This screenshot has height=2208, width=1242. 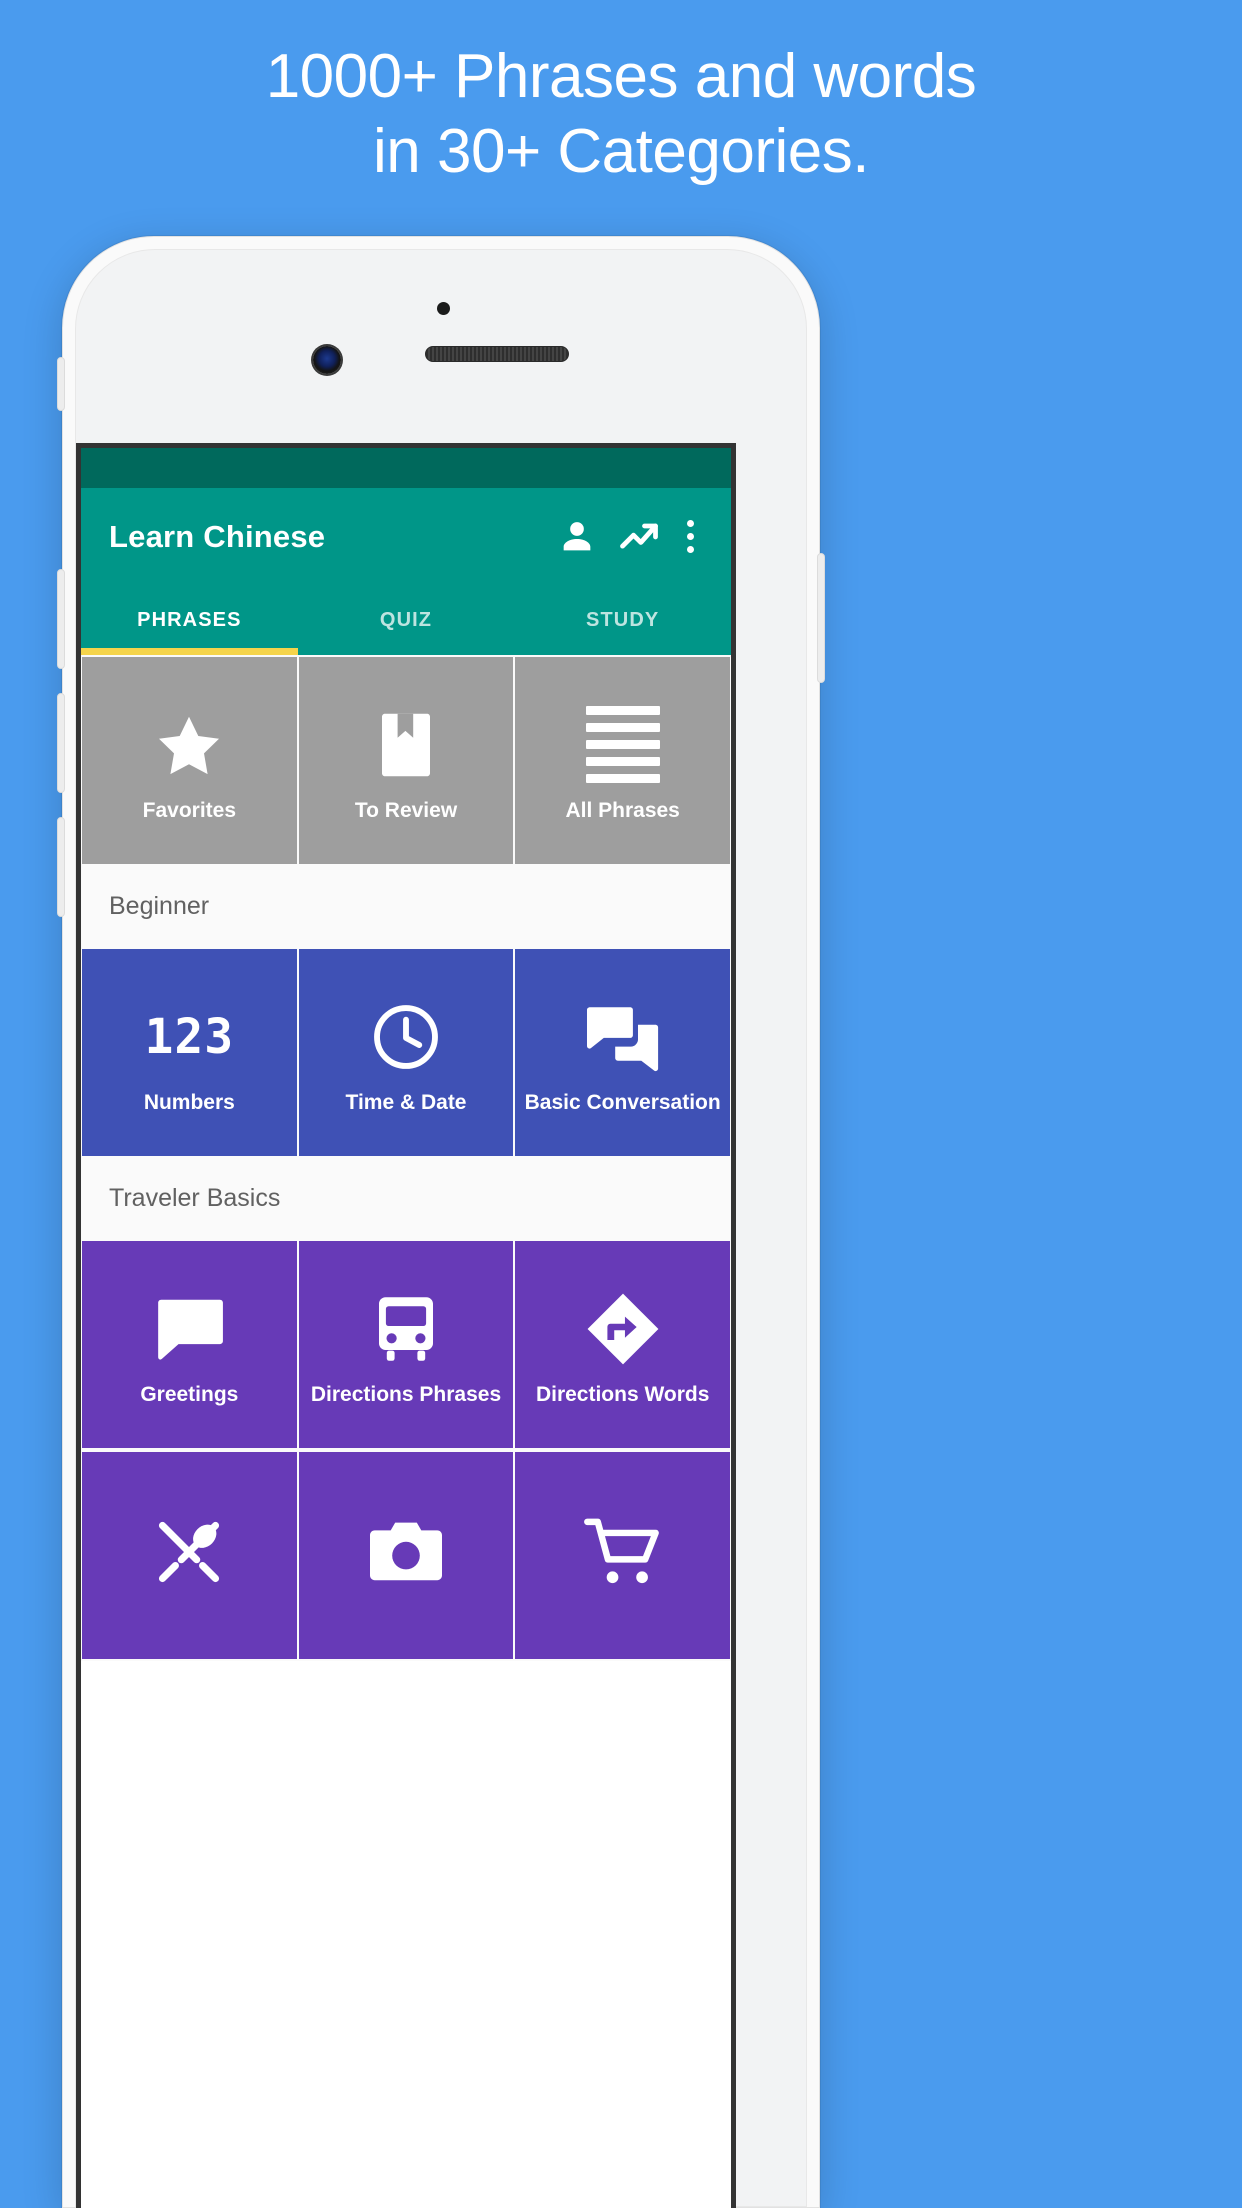 What do you see at coordinates (443, 308) in the screenshot?
I see `proximity-sensor-icon` at bounding box center [443, 308].